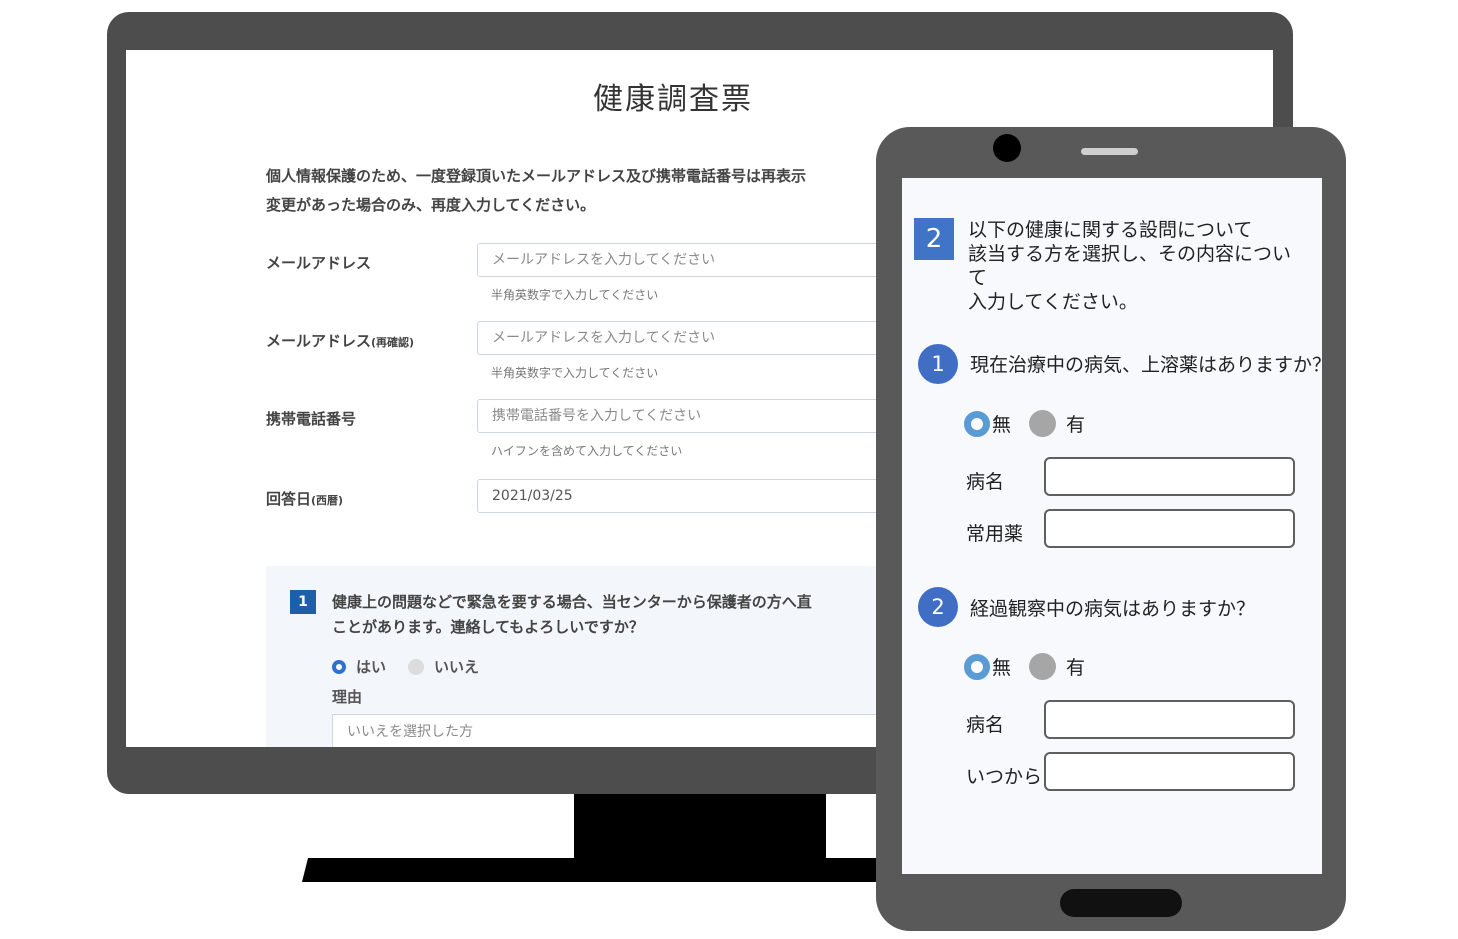 Image resolution: width=1458 pixels, height=939 pixels. What do you see at coordinates (977, 423) in the screenshot?
I see `q1-radio-no` at bounding box center [977, 423].